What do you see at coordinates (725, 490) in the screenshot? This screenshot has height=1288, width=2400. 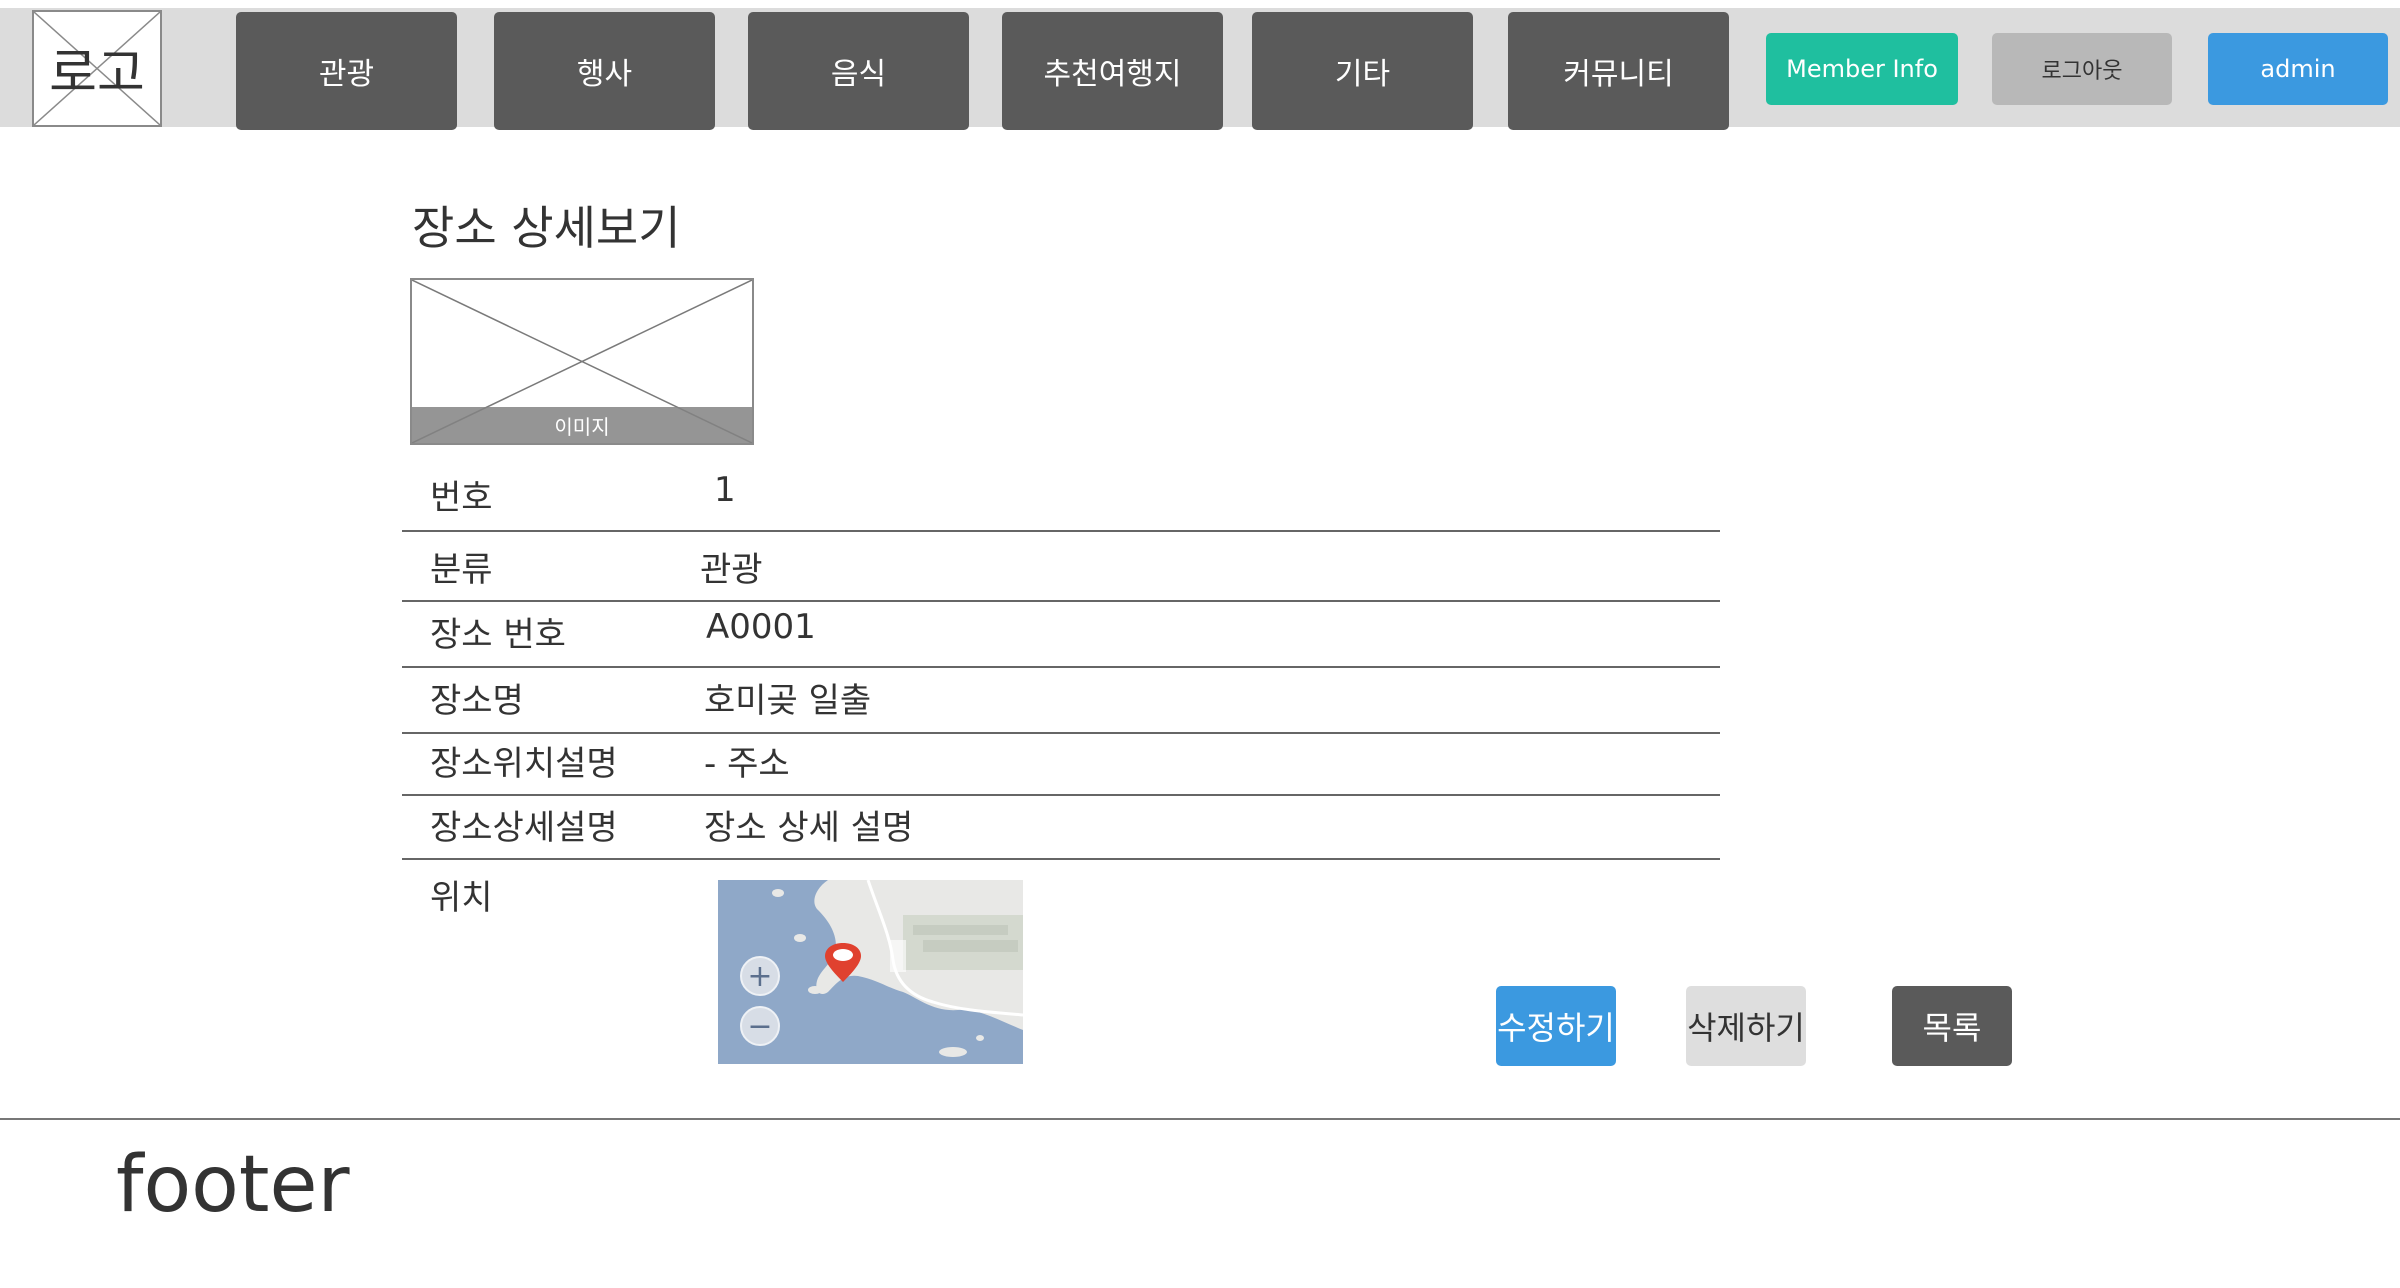 I see `number-value: 1` at bounding box center [725, 490].